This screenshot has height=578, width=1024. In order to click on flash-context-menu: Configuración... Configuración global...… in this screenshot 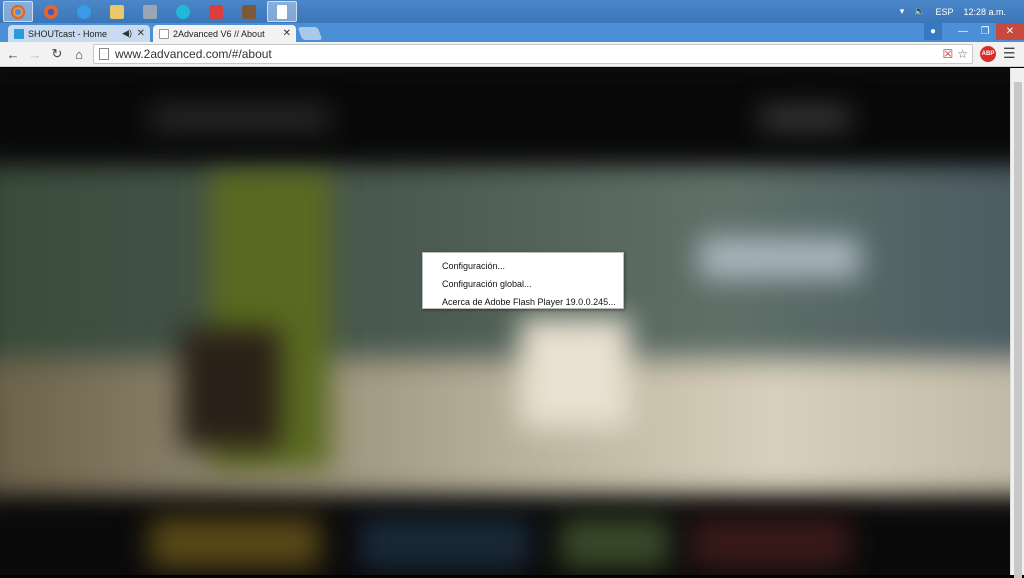, I will do `click(523, 280)`.